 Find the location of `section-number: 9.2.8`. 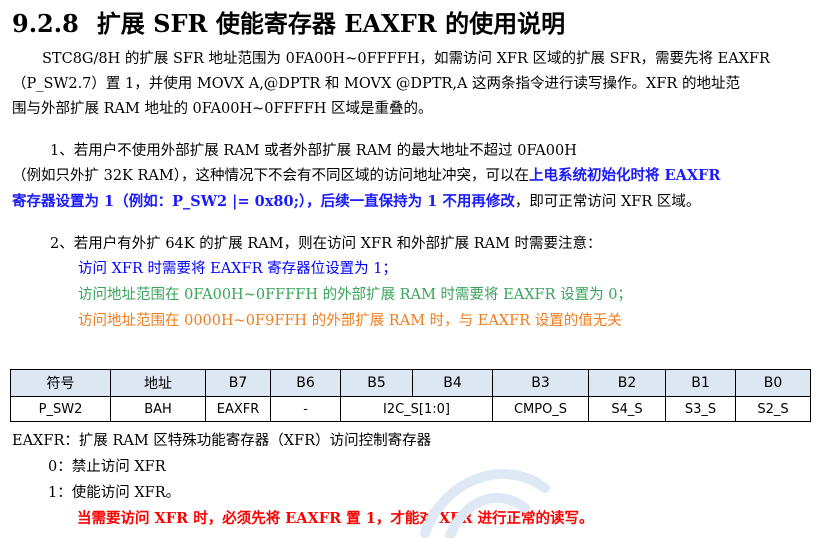

section-number: 9.2.8 is located at coordinates (45, 23).